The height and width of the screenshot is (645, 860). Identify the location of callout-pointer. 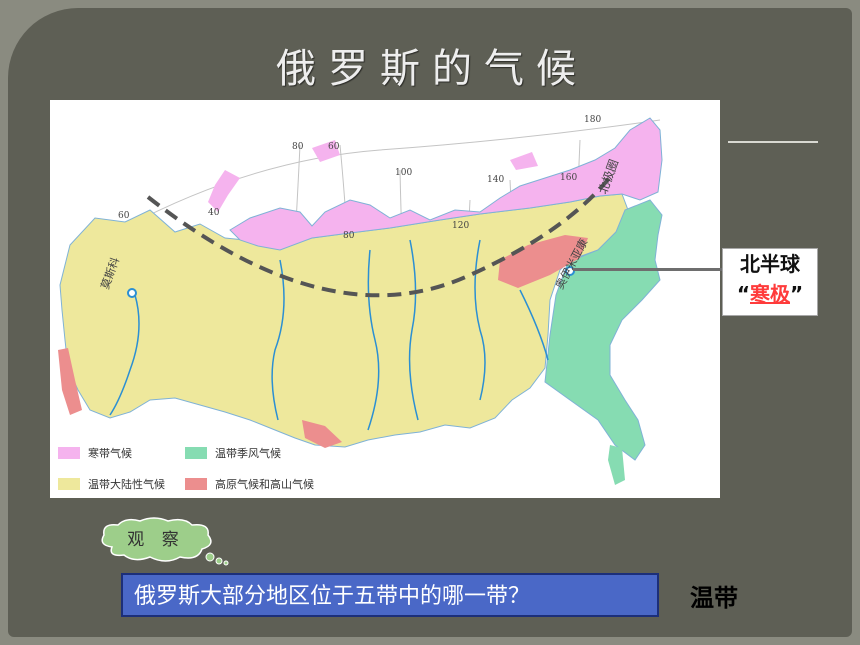
(648, 269).